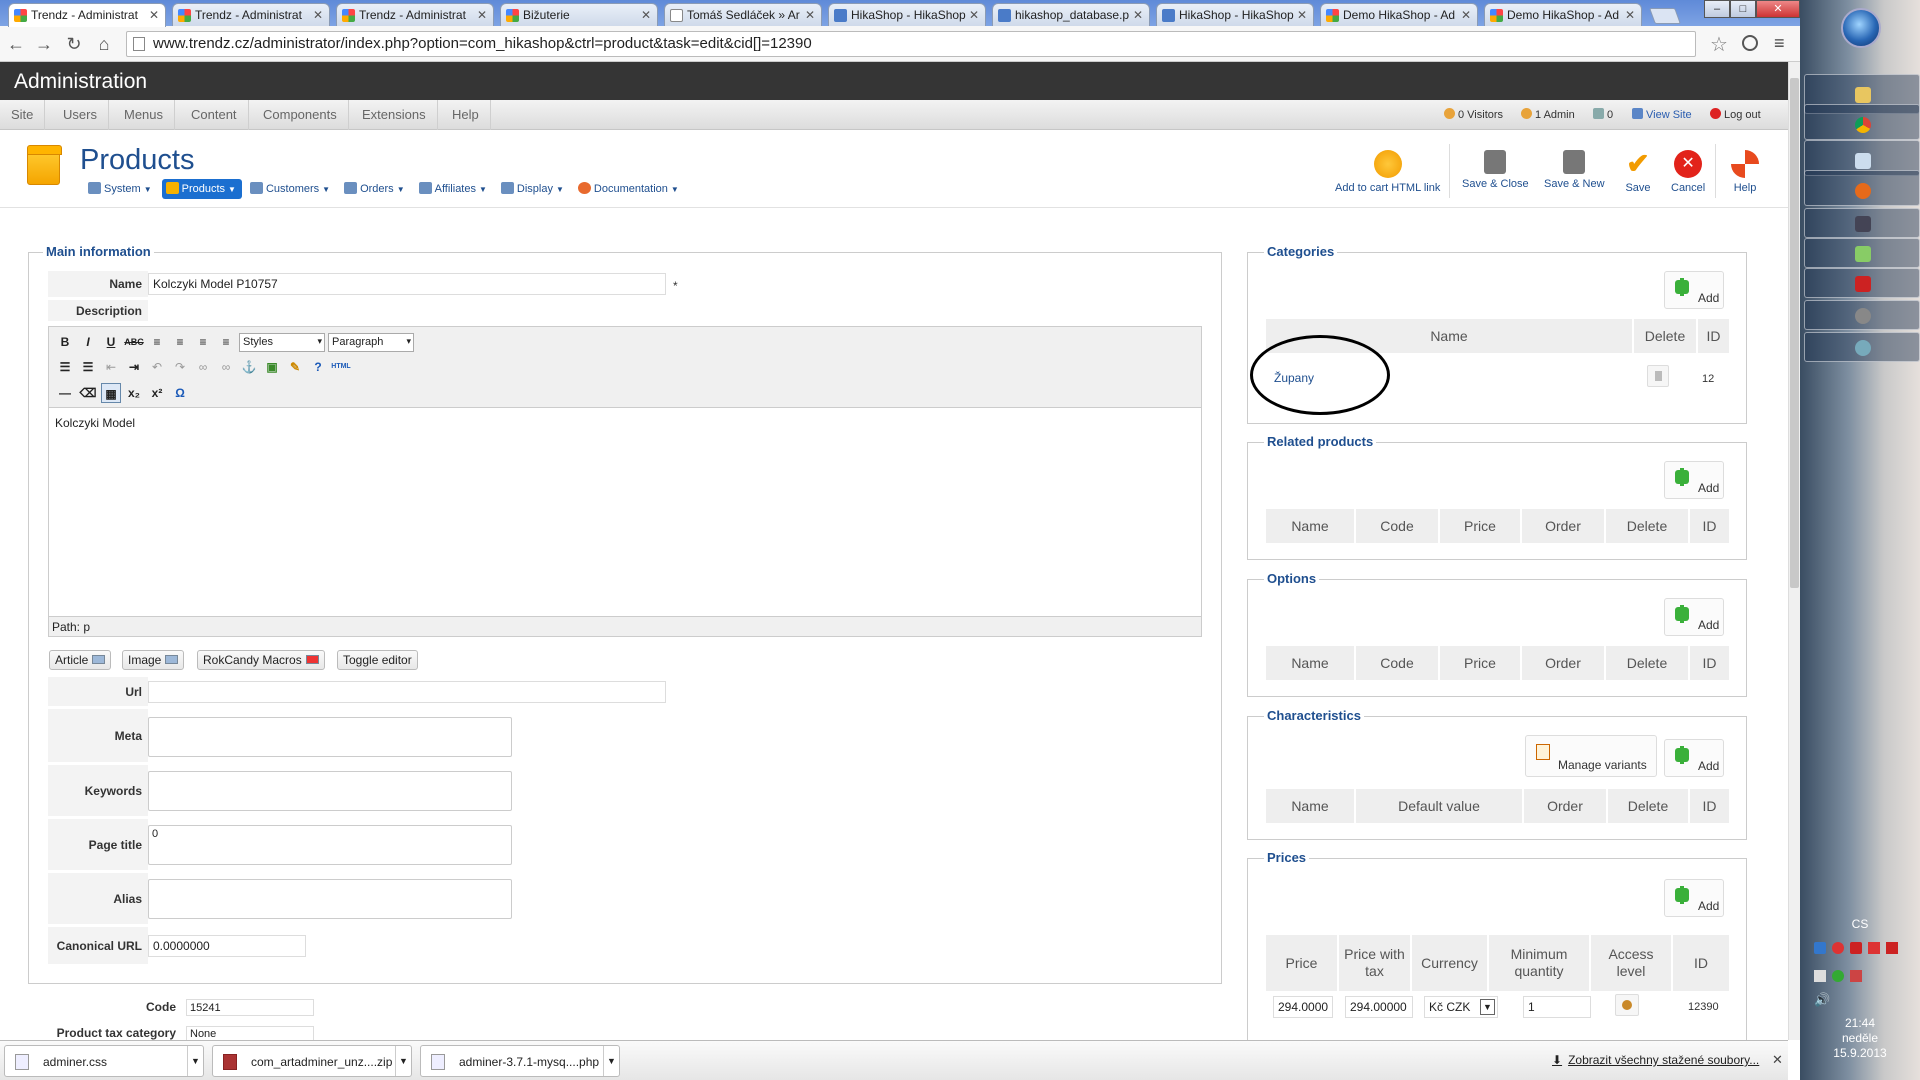 The image size is (1920, 1080). Describe the element at coordinates (330, 845) in the screenshot. I see `page-title-field: 0` at that location.